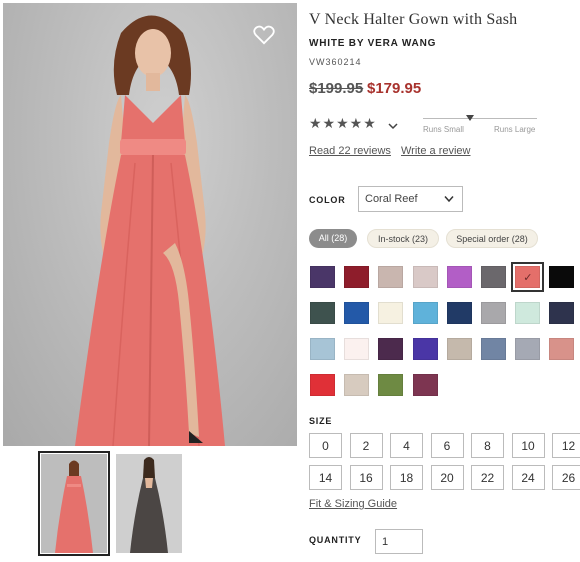 Image resolution: width=580 pixels, height=562 pixels. I want to click on size-option-16: 16, so click(366, 477).